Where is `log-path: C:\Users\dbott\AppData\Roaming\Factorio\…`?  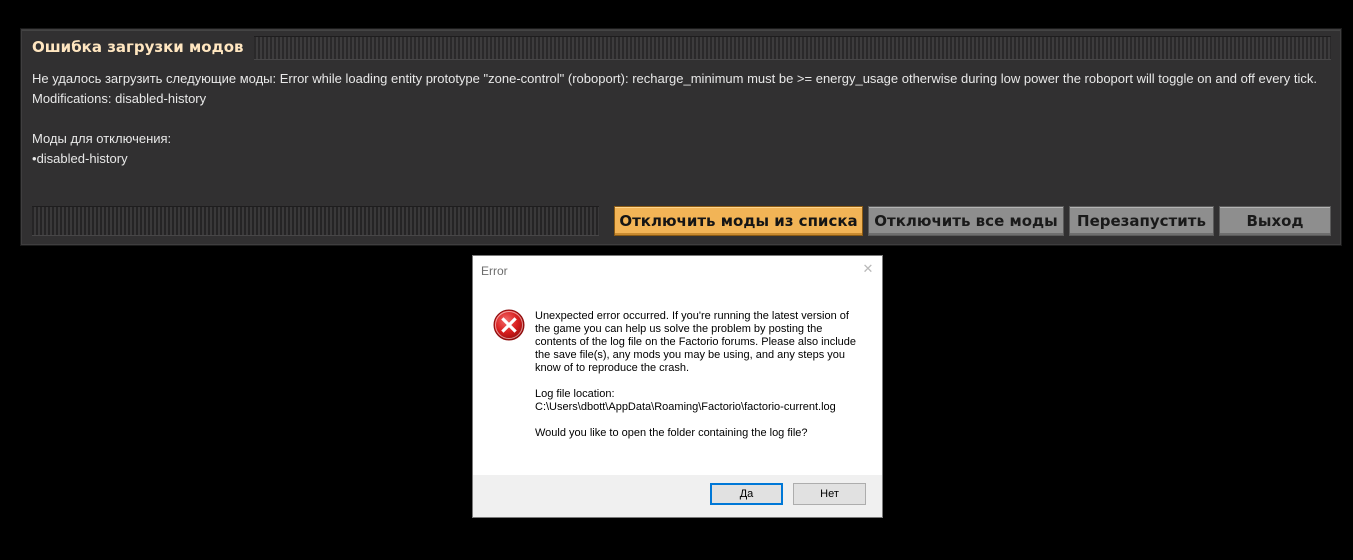 log-path: C:\Users\dbott\AppData\Roaming\Factorio\… is located at coordinates (685, 407).